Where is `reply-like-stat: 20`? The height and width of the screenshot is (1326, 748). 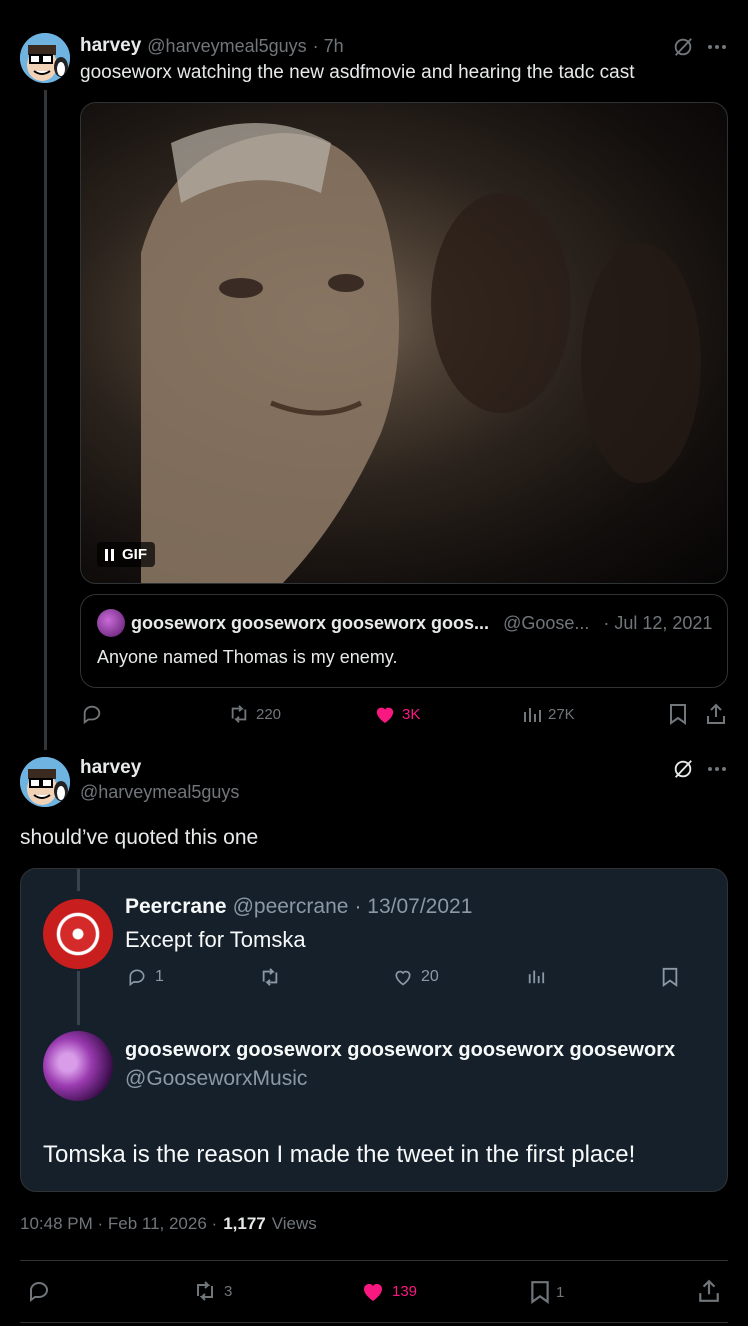 reply-like-stat: 20 is located at coordinates (416, 977).